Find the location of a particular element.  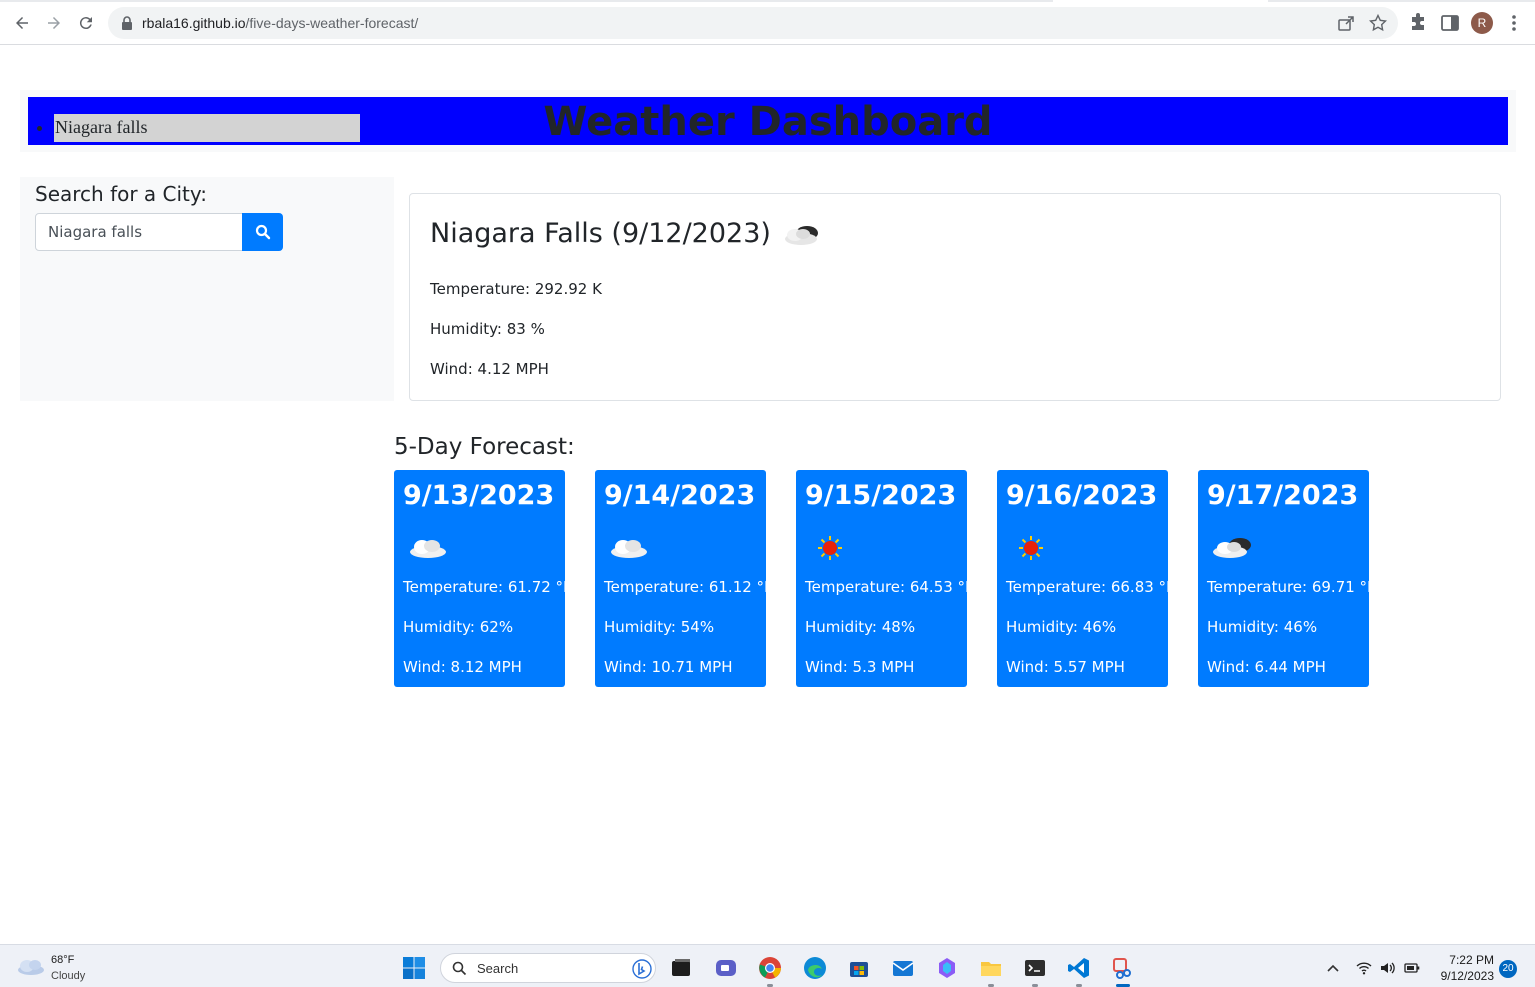

forecast-wind: Wind: 5.3 MPH is located at coordinates (860, 667).